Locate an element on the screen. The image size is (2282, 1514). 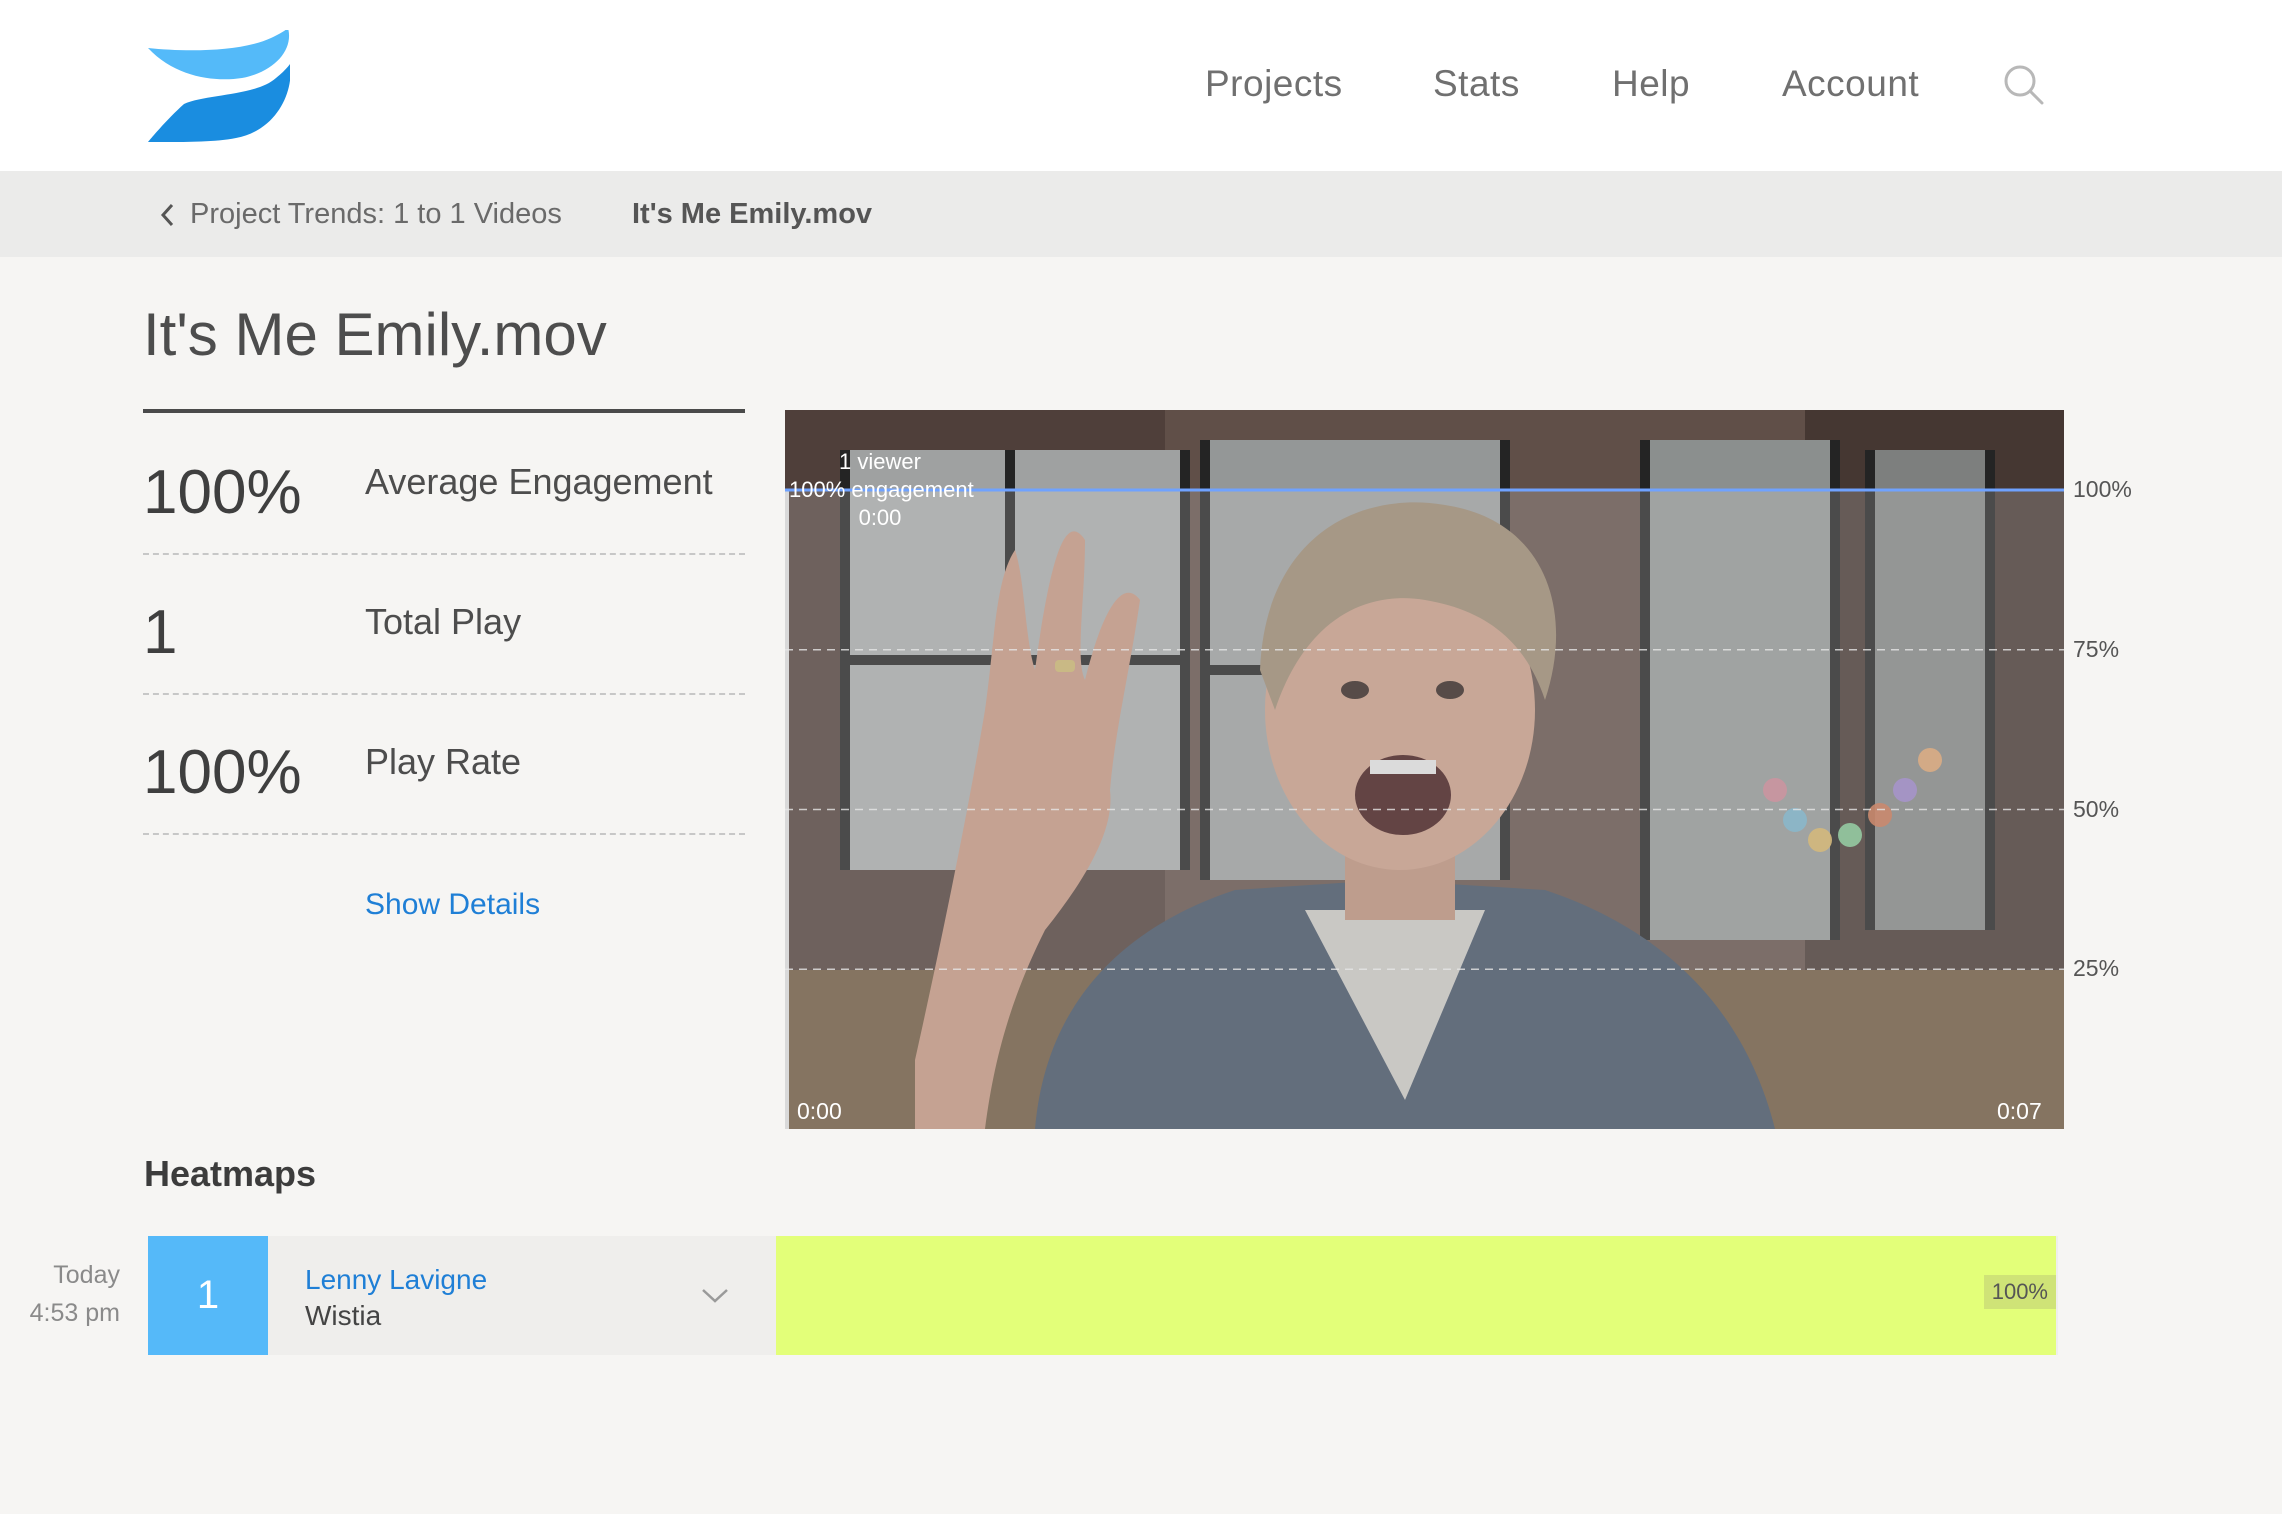
video-end-time: 0:07 is located at coordinates (2019, 1111).